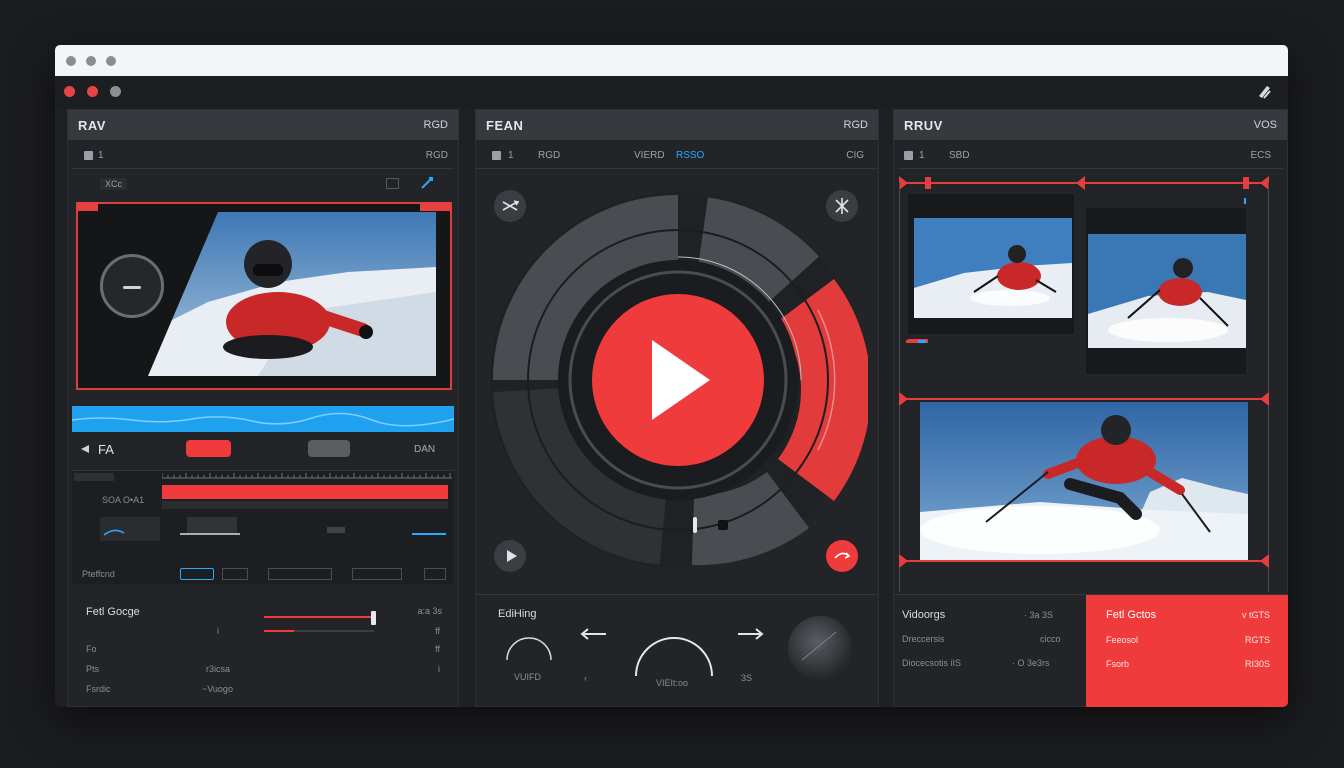 The image size is (1344, 768). What do you see at coordinates (392, 183) in the screenshot?
I see `crop-icon` at bounding box center [392, 183].